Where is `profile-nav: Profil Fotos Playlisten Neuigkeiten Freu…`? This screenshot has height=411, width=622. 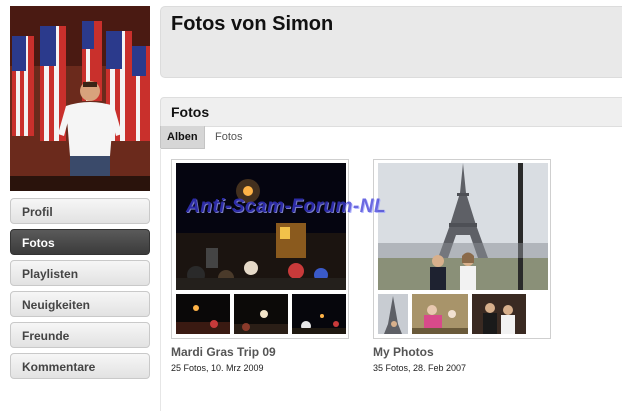
profile-nav: Profil Fotos Playlisten Neuigkeiten Freu… is located at coordinates (80, 291).